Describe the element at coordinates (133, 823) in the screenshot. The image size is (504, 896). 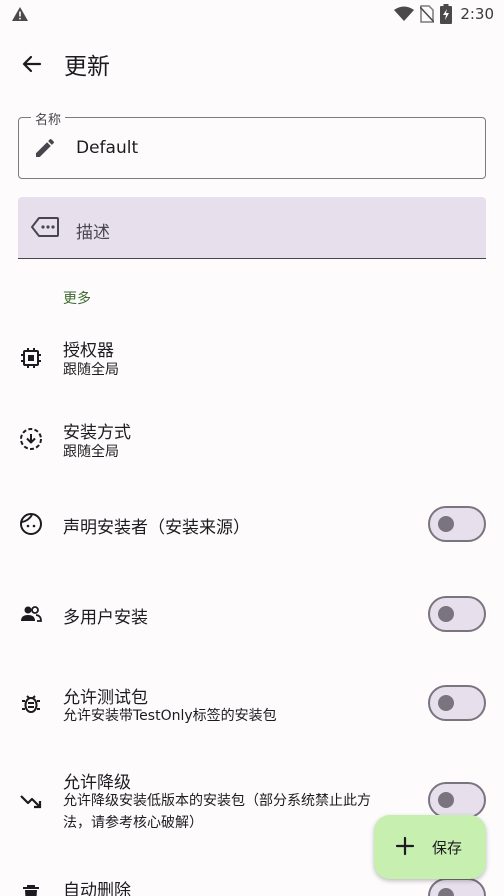
I see `setting-subtitle-line2: 法，请参考核心破解）` at that location.